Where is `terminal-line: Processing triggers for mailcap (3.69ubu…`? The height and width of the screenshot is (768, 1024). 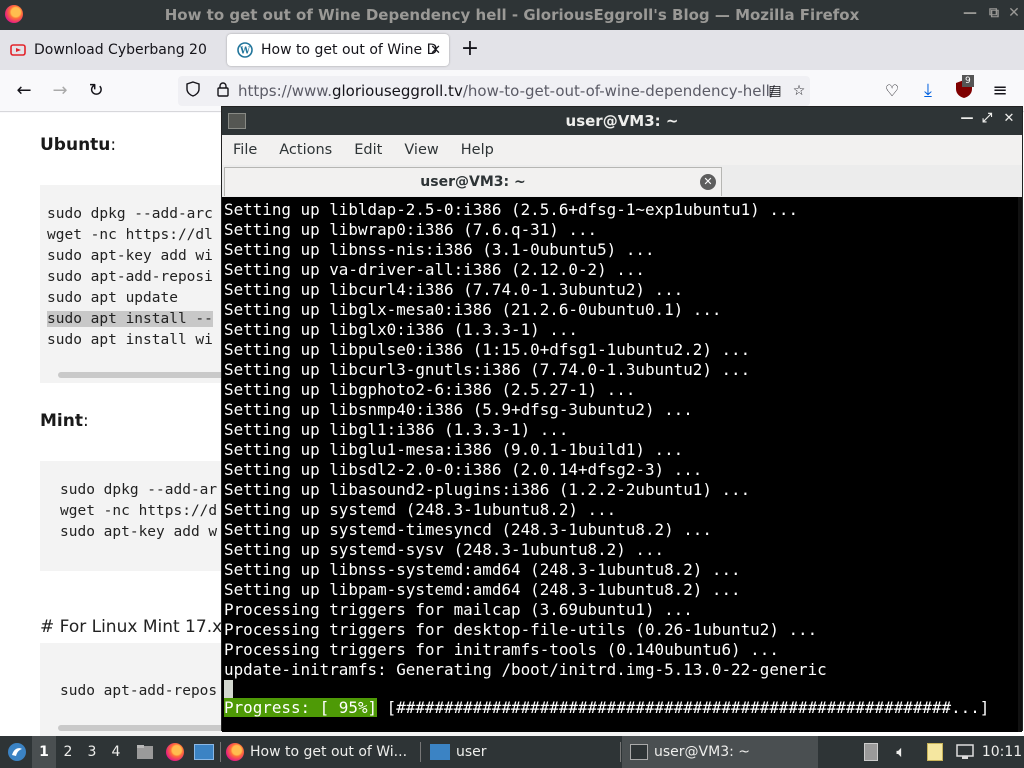 terminal-line: Processing triggers for mailcap (3.69ubu… is located at coordinates (458, 609).